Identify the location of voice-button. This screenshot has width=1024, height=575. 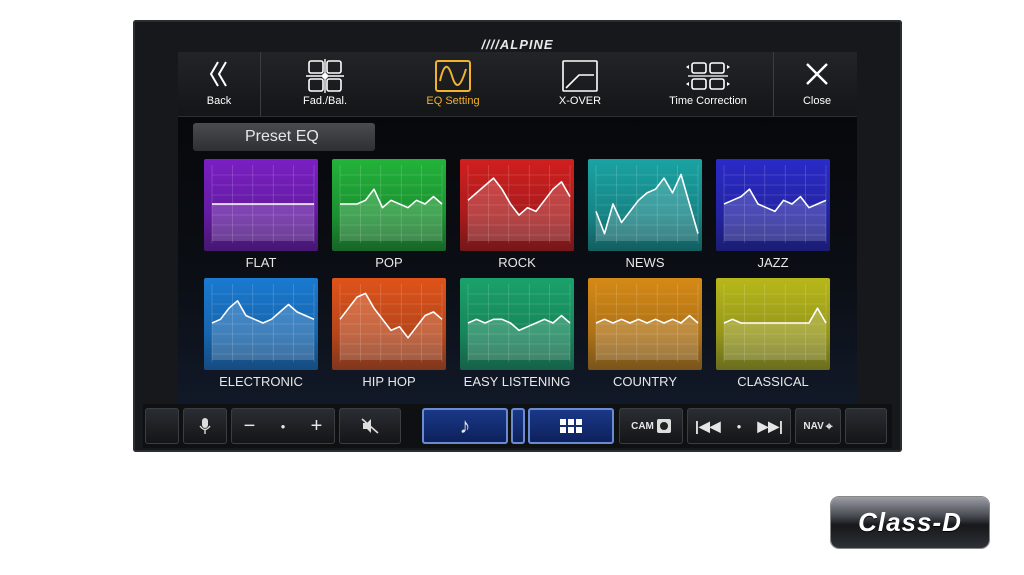
(205, 426).